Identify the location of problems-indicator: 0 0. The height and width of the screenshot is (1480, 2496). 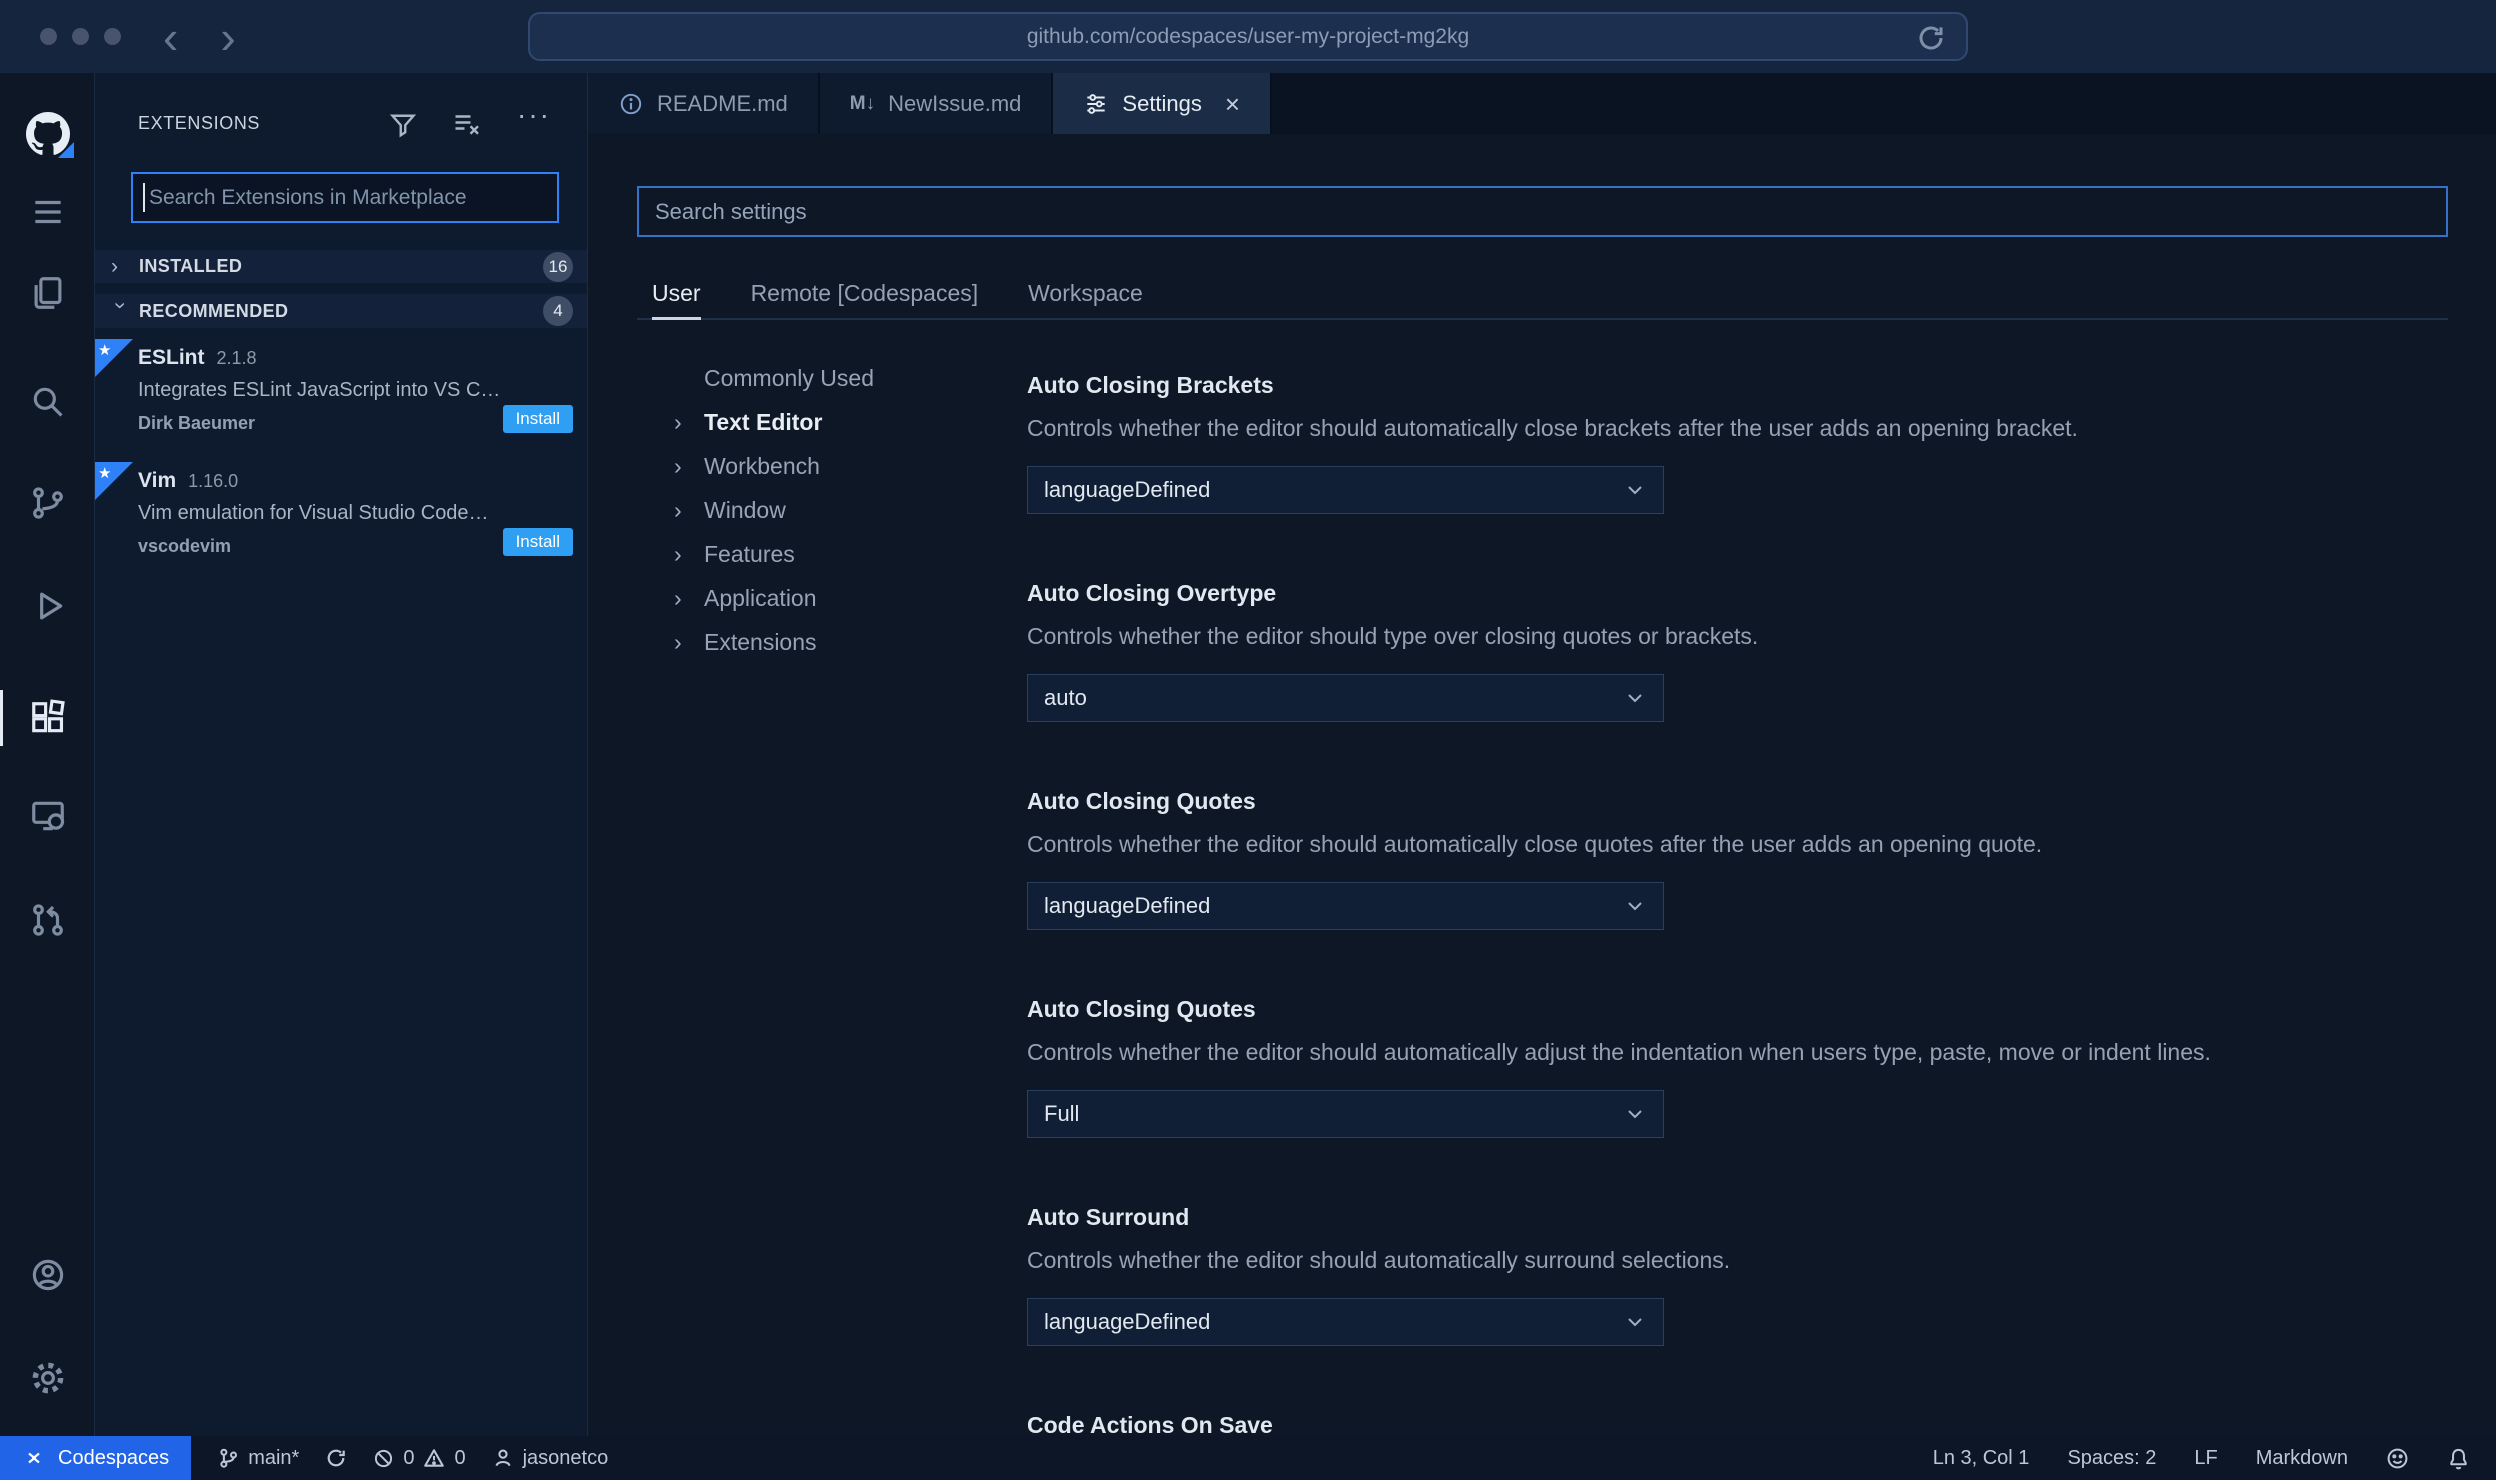
(419, 1458).